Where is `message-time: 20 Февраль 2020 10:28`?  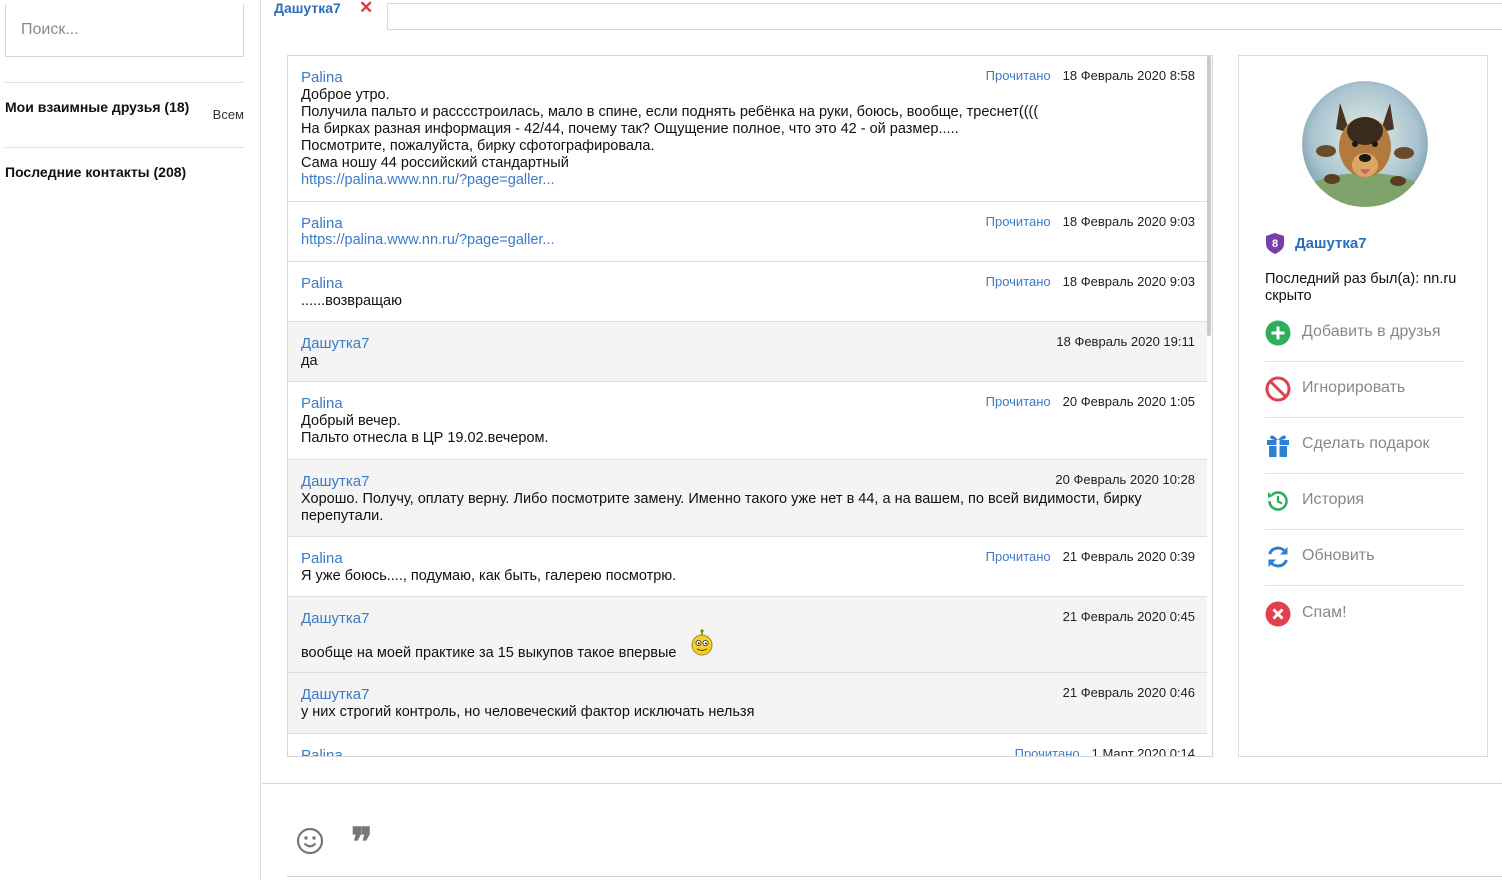 message-time: 20 Февраль 2020 10:28 is located at coordinates (1125, 479).